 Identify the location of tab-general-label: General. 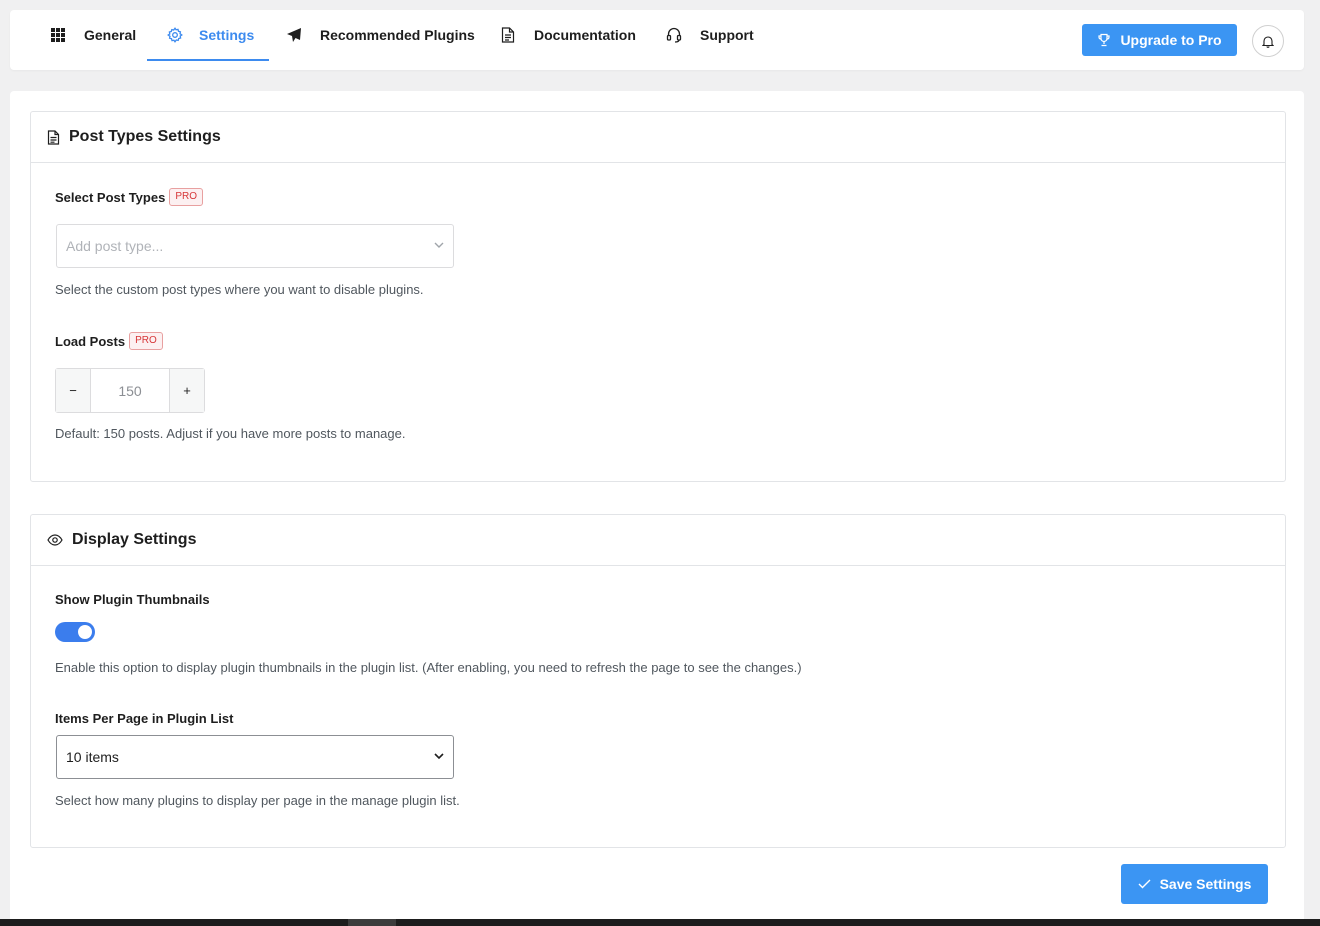
(110, 34).